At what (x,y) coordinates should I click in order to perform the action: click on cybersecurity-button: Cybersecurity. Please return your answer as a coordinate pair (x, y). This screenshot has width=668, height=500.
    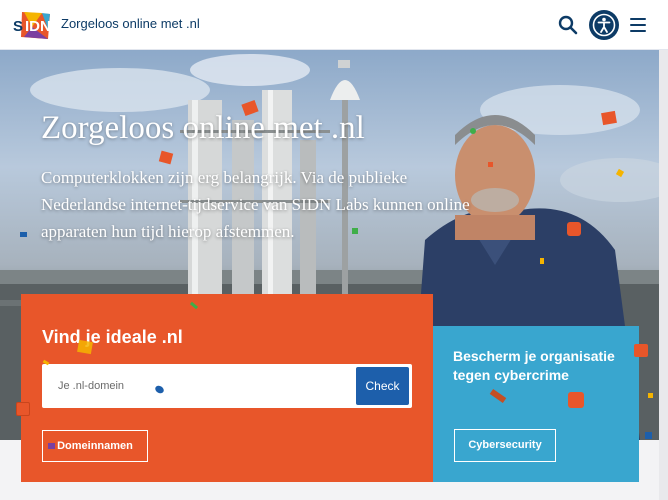
    Looking at the image, I should click on (505, 445).